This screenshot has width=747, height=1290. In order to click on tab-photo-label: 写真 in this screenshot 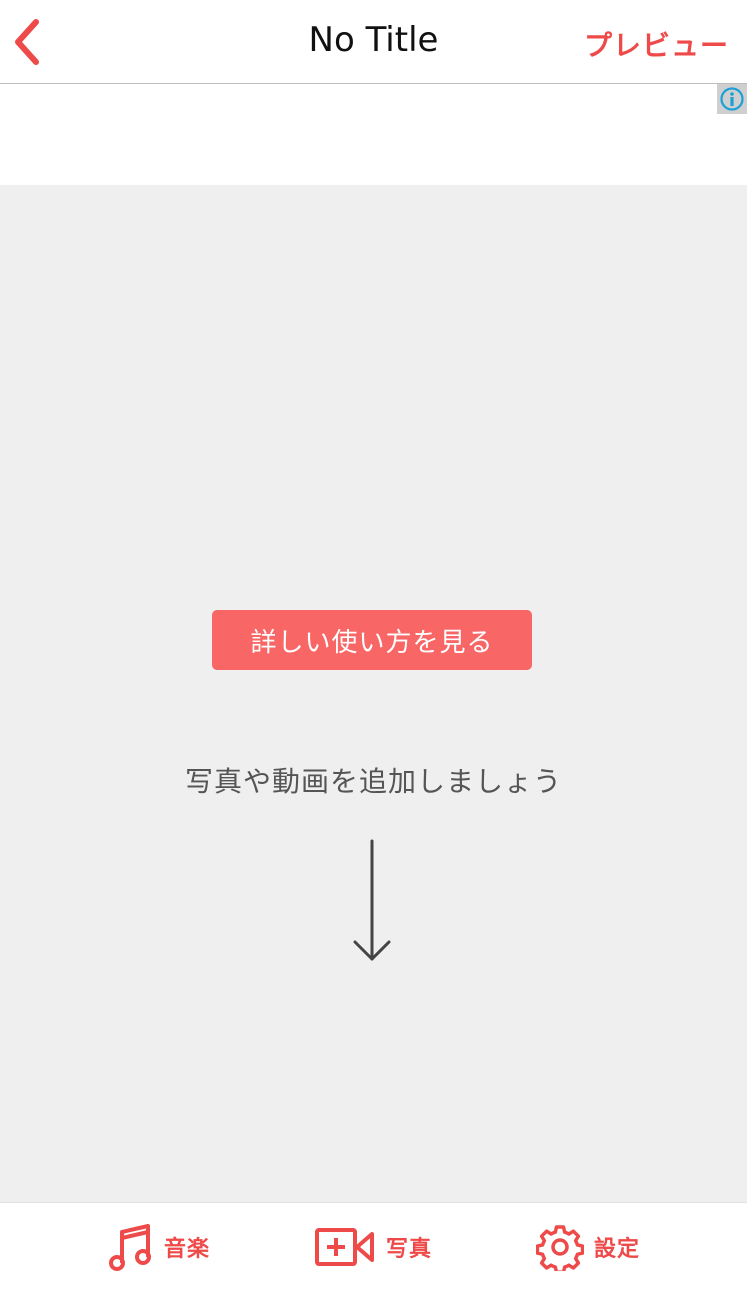, I will do `click(409, 1249)`.